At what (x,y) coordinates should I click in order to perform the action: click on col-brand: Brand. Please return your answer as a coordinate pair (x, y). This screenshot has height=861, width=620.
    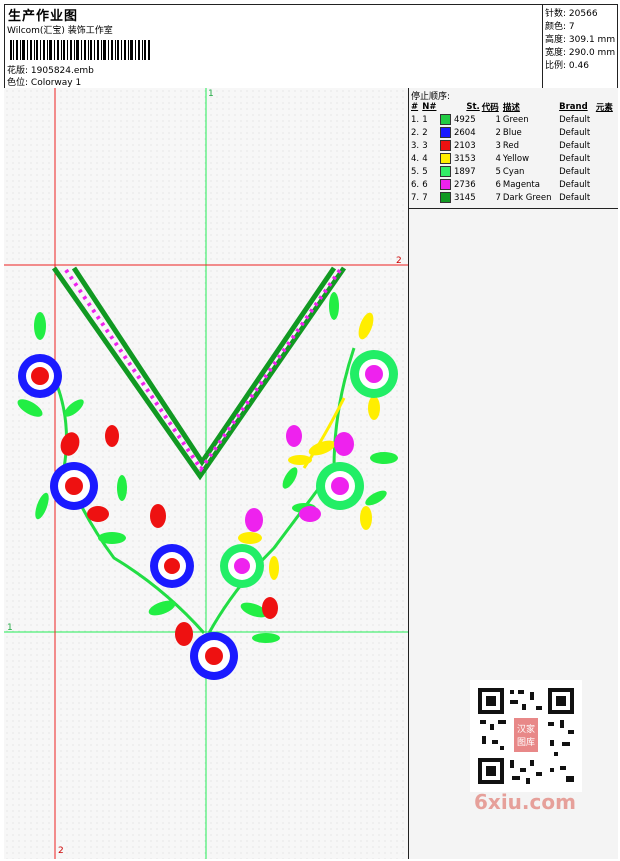
    Looking at the image, I should click on (573, 106).